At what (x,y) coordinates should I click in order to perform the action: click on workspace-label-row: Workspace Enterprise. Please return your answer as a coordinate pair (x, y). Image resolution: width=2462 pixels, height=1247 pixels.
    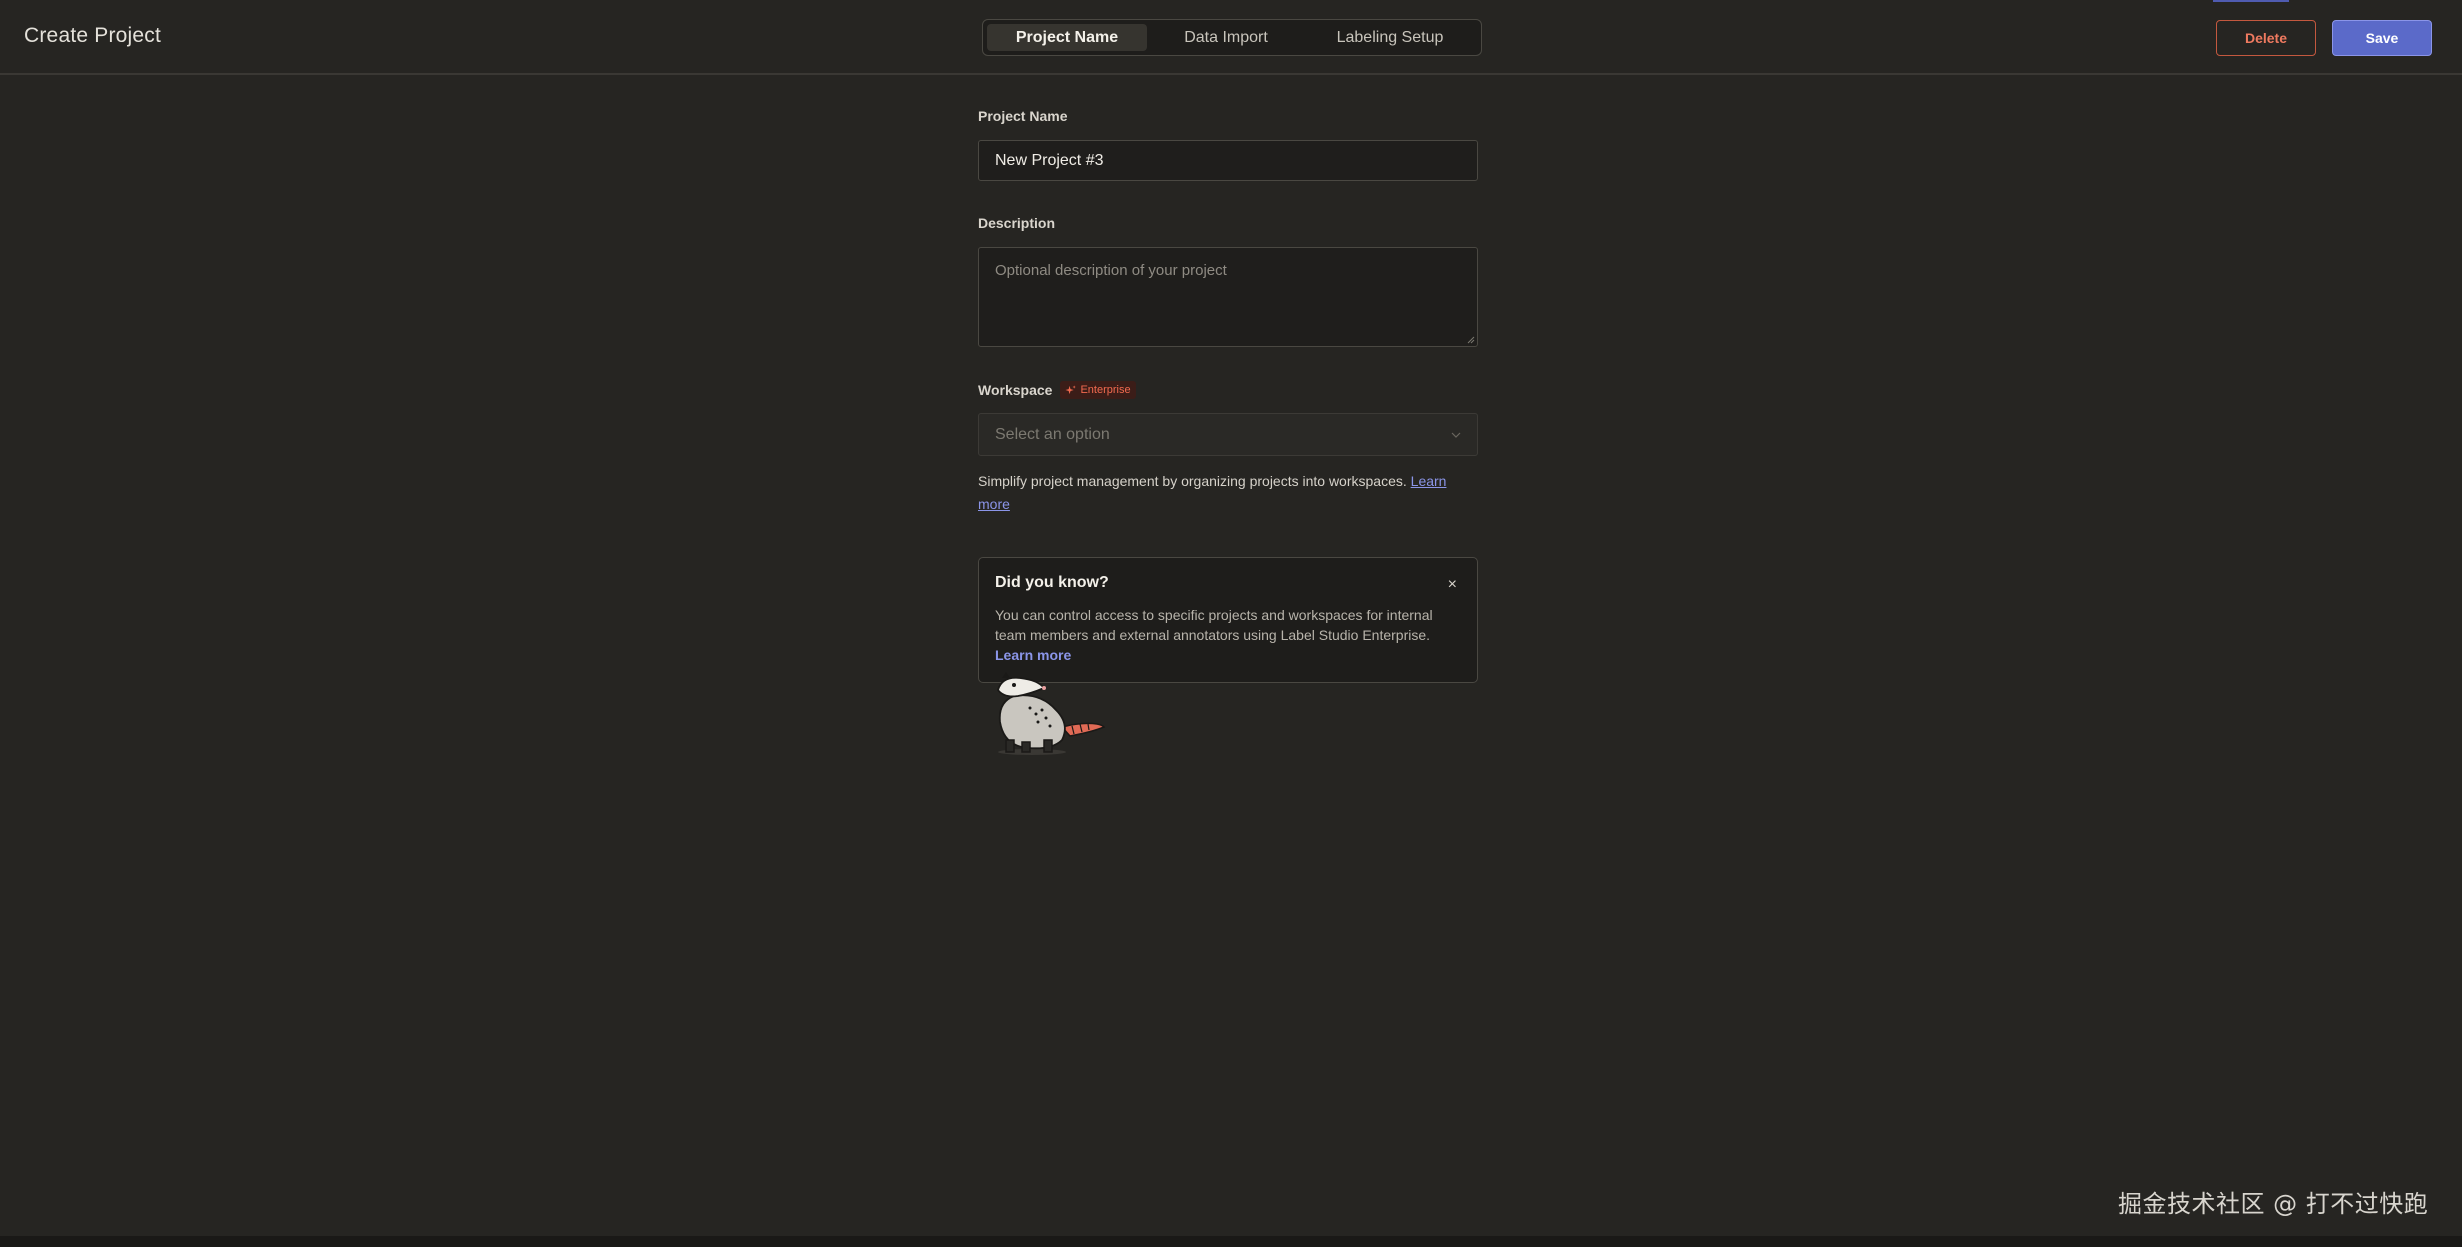
    Looking at the image, I should click on (1057, 390).